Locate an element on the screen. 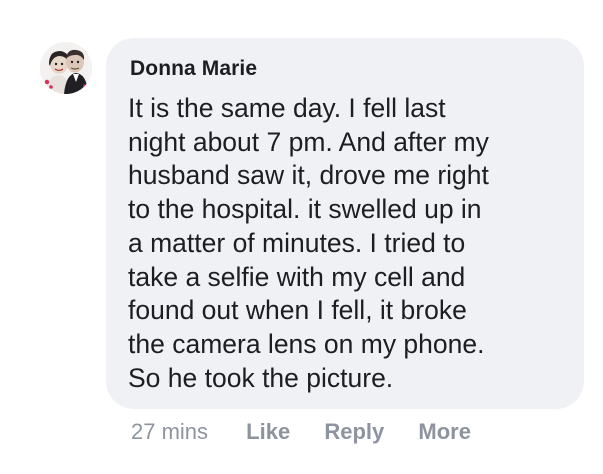 The image size is (603, 474). comment-actions: 27 mins Like Reply More is located at coordinates (315, 432).